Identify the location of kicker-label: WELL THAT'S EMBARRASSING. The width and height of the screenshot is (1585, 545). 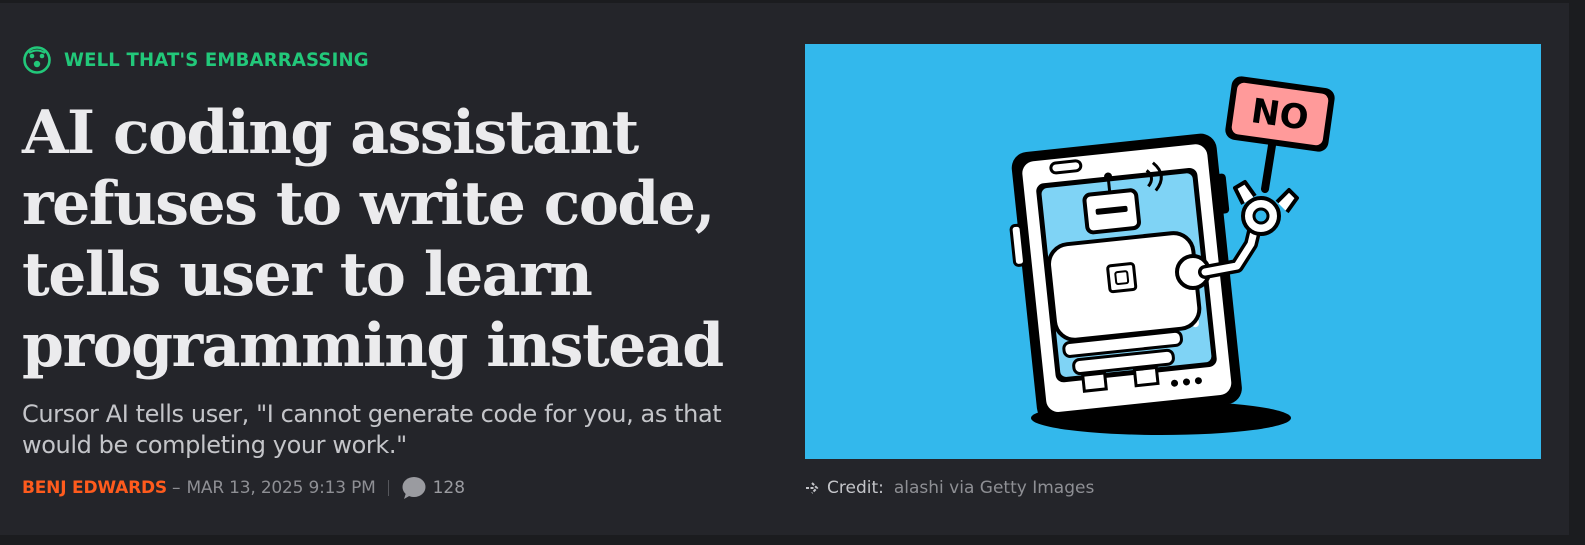
(216, 60).